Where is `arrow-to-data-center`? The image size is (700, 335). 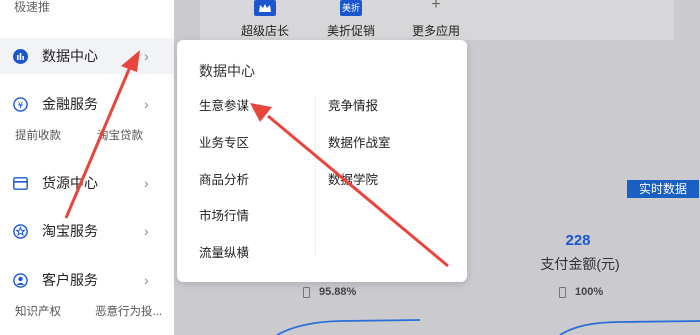
arrow-to-data-center is located at coordinates (98, 142).